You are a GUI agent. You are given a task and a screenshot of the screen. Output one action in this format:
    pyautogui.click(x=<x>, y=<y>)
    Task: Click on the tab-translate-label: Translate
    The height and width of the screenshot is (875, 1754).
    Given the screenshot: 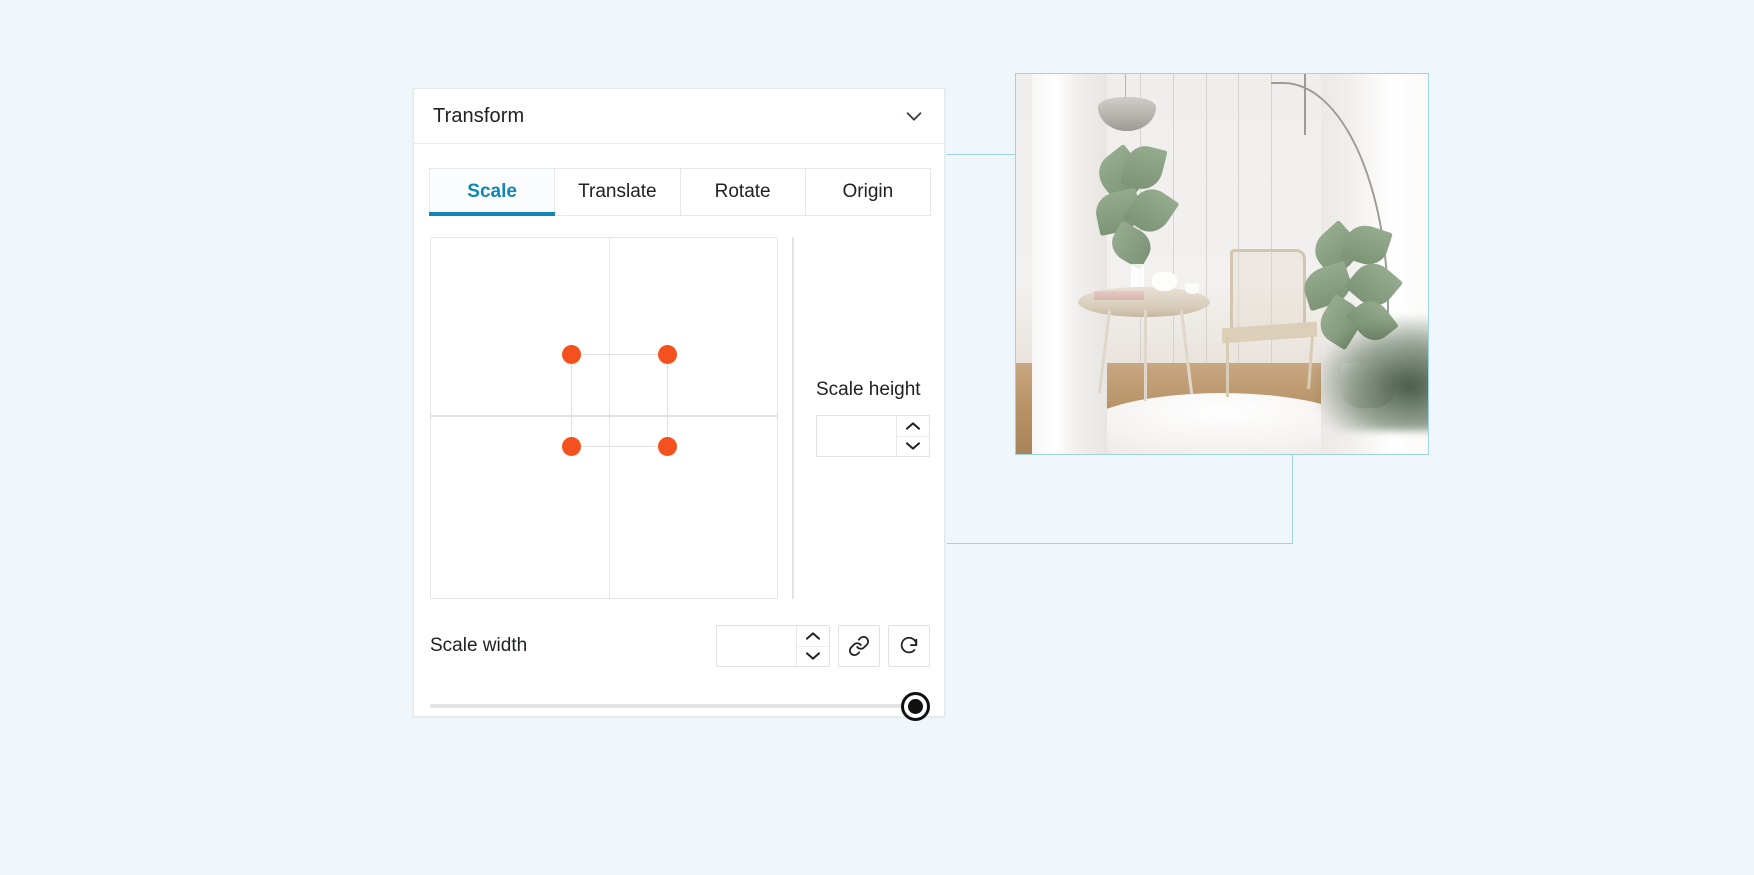 What is the action you would take?
    pyautogui.click(x=617, y=191)
    